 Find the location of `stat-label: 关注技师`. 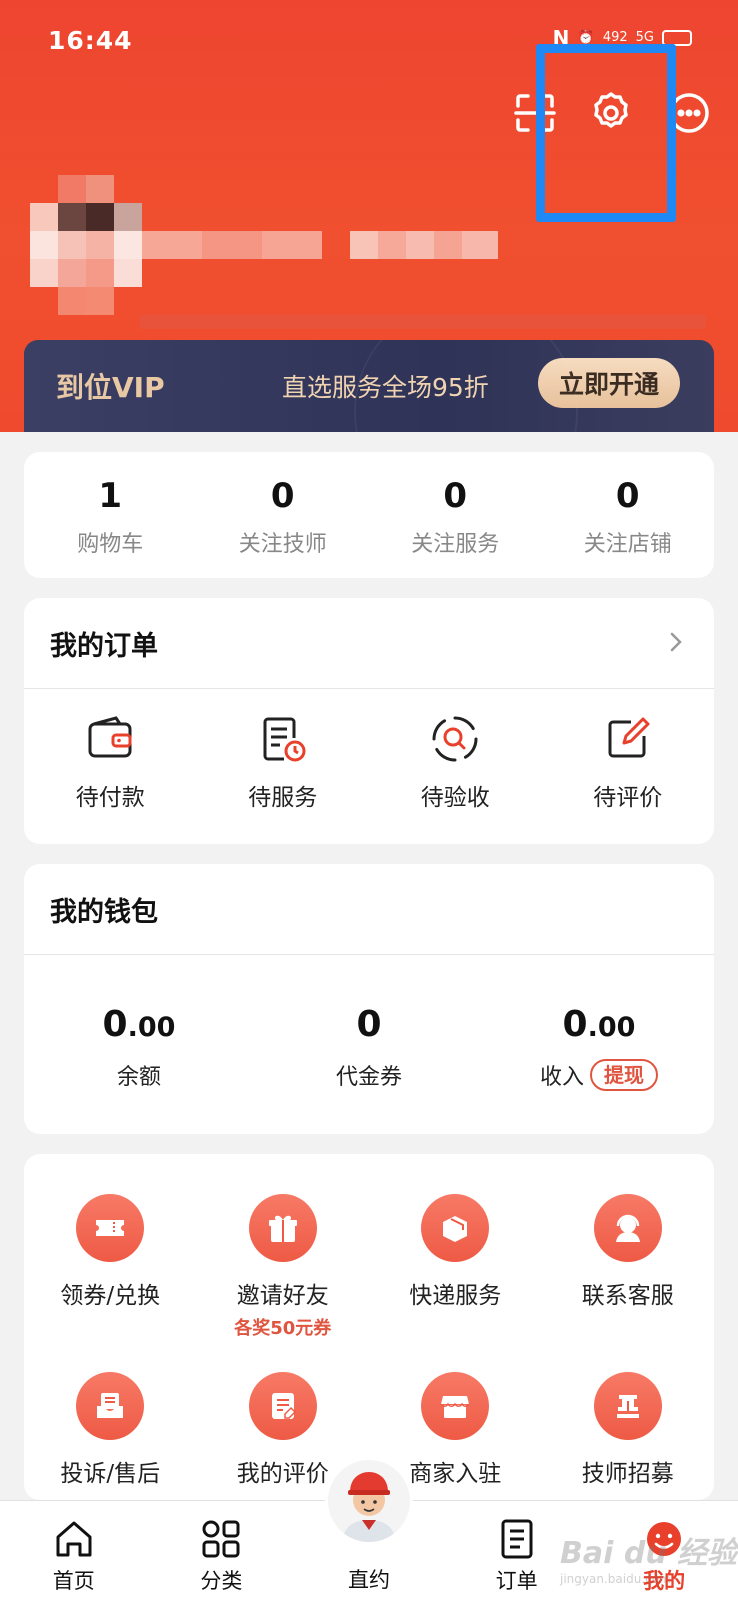

stat-label: 关注技师 is located at coordinates (282, 544).